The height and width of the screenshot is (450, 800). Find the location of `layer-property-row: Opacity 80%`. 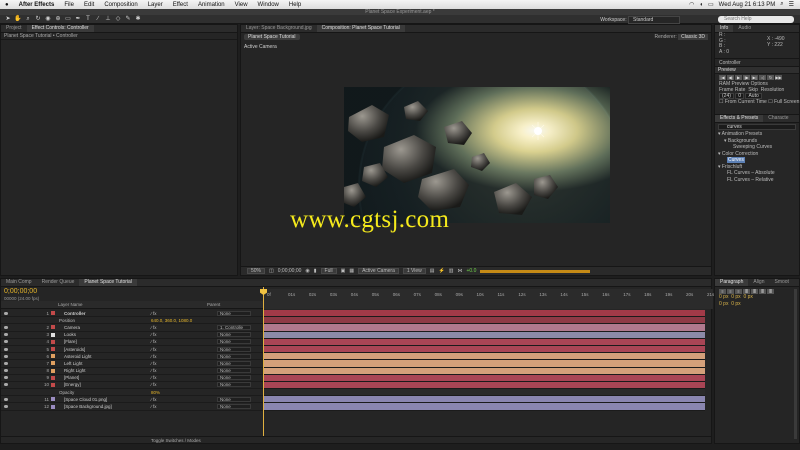

layer-property-row: Opacity 80% is located at coordinates (132, 393).